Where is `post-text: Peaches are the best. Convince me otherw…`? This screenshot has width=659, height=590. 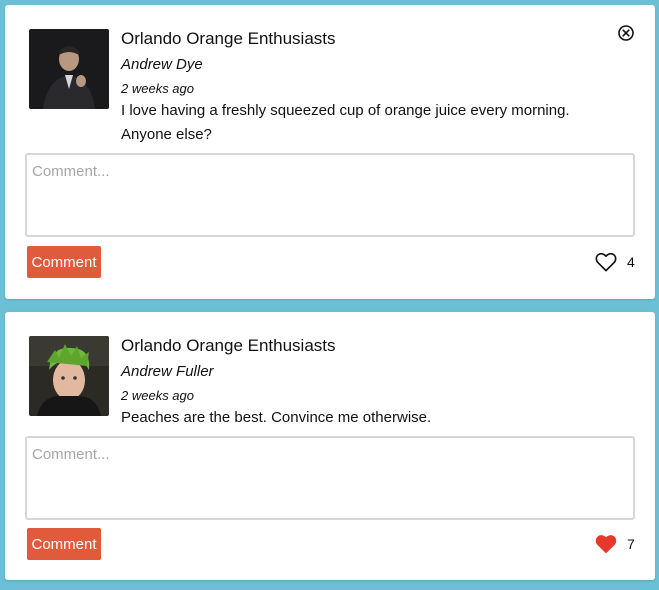
post-text: Peaches are the best. Convince me otherw… is located at coordinates (276, 417).